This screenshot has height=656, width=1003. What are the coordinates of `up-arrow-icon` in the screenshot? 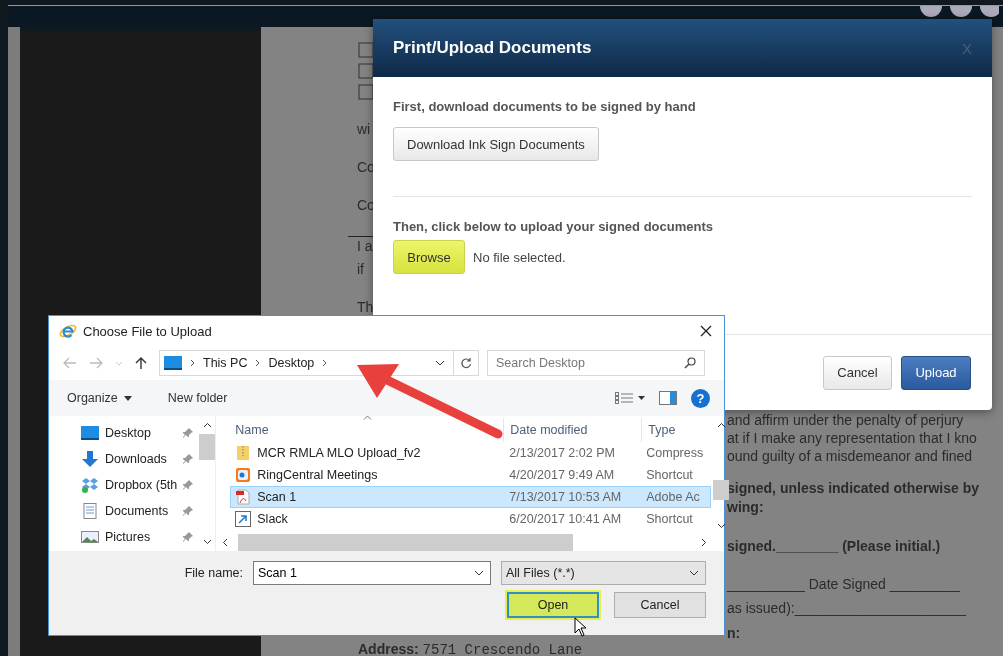 It's located at (141, 363).